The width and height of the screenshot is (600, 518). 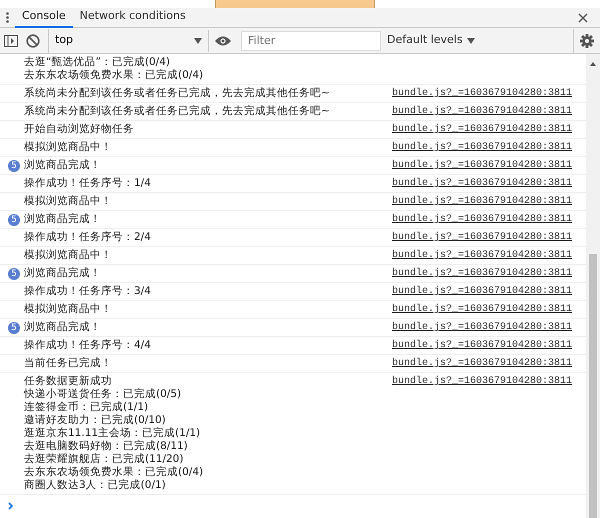 What do you see at coordinates (129, 41) in the screenshot?
I see `context-select: top` at bounding box center [129, 41].